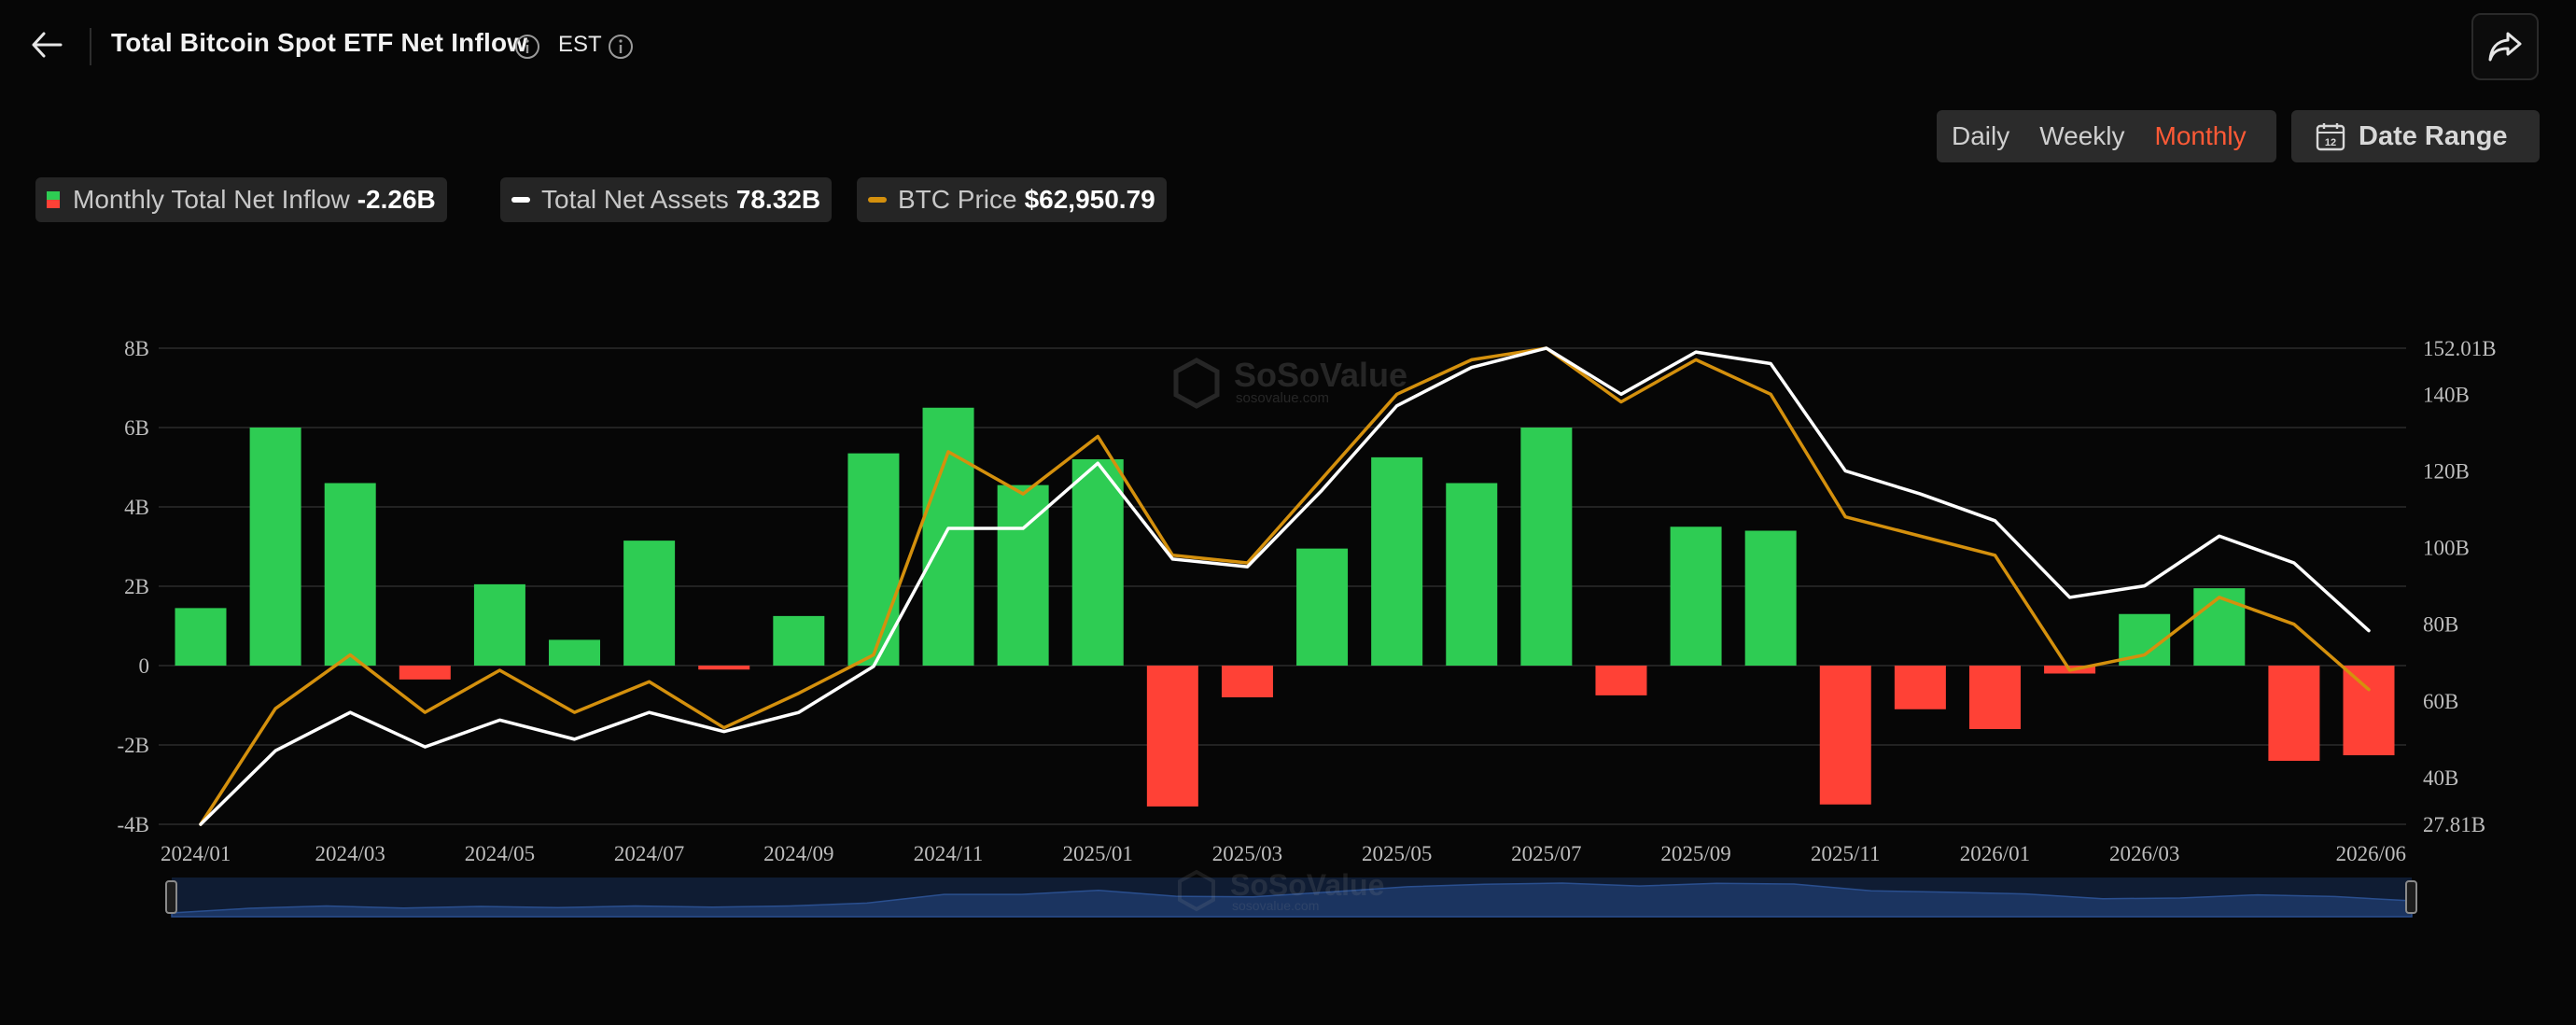  What do you see at coordinates (1307, 885) in the screenshot?
I see `navigator-watermark-brand: SoSoValue` at bounding box center [1307, 885].